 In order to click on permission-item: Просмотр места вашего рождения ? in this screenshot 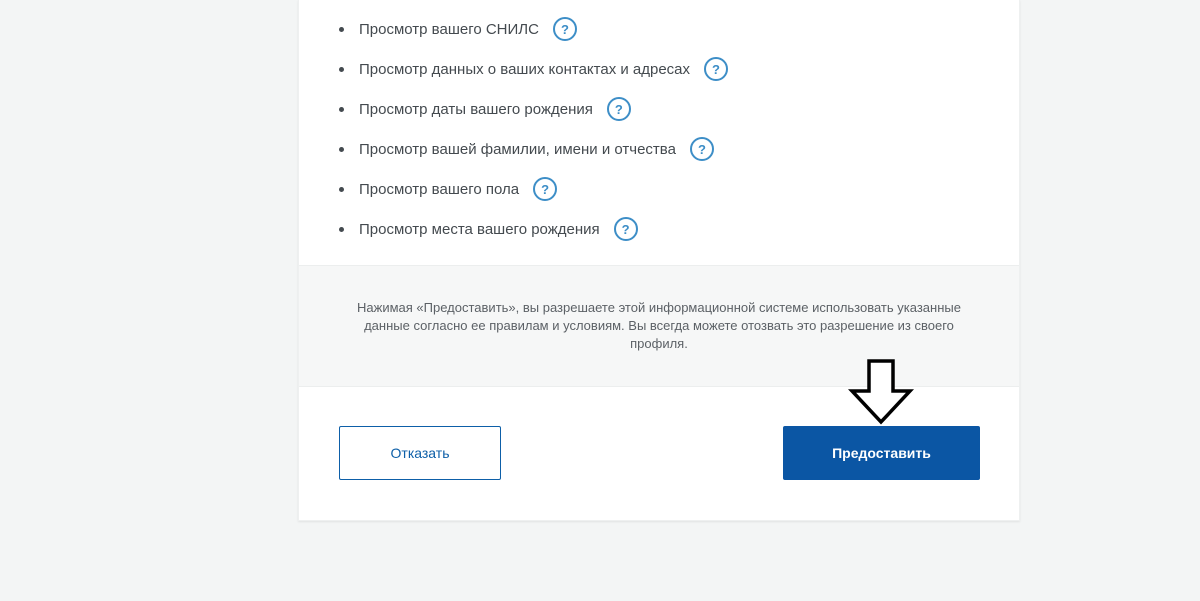, I will do `click(531, 229)`.